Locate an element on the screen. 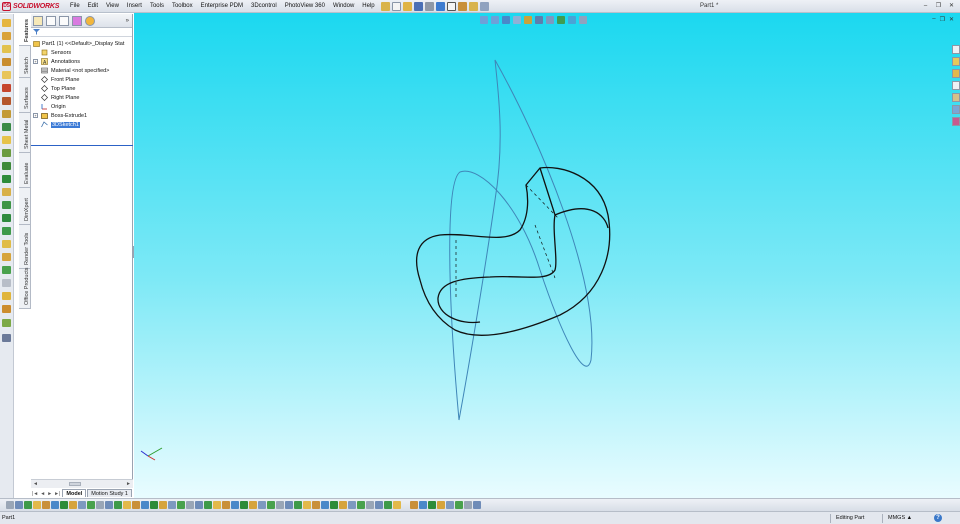 This screenshot has height=524, width=960. apply-scene-icon is located at coordinates (572, 20).